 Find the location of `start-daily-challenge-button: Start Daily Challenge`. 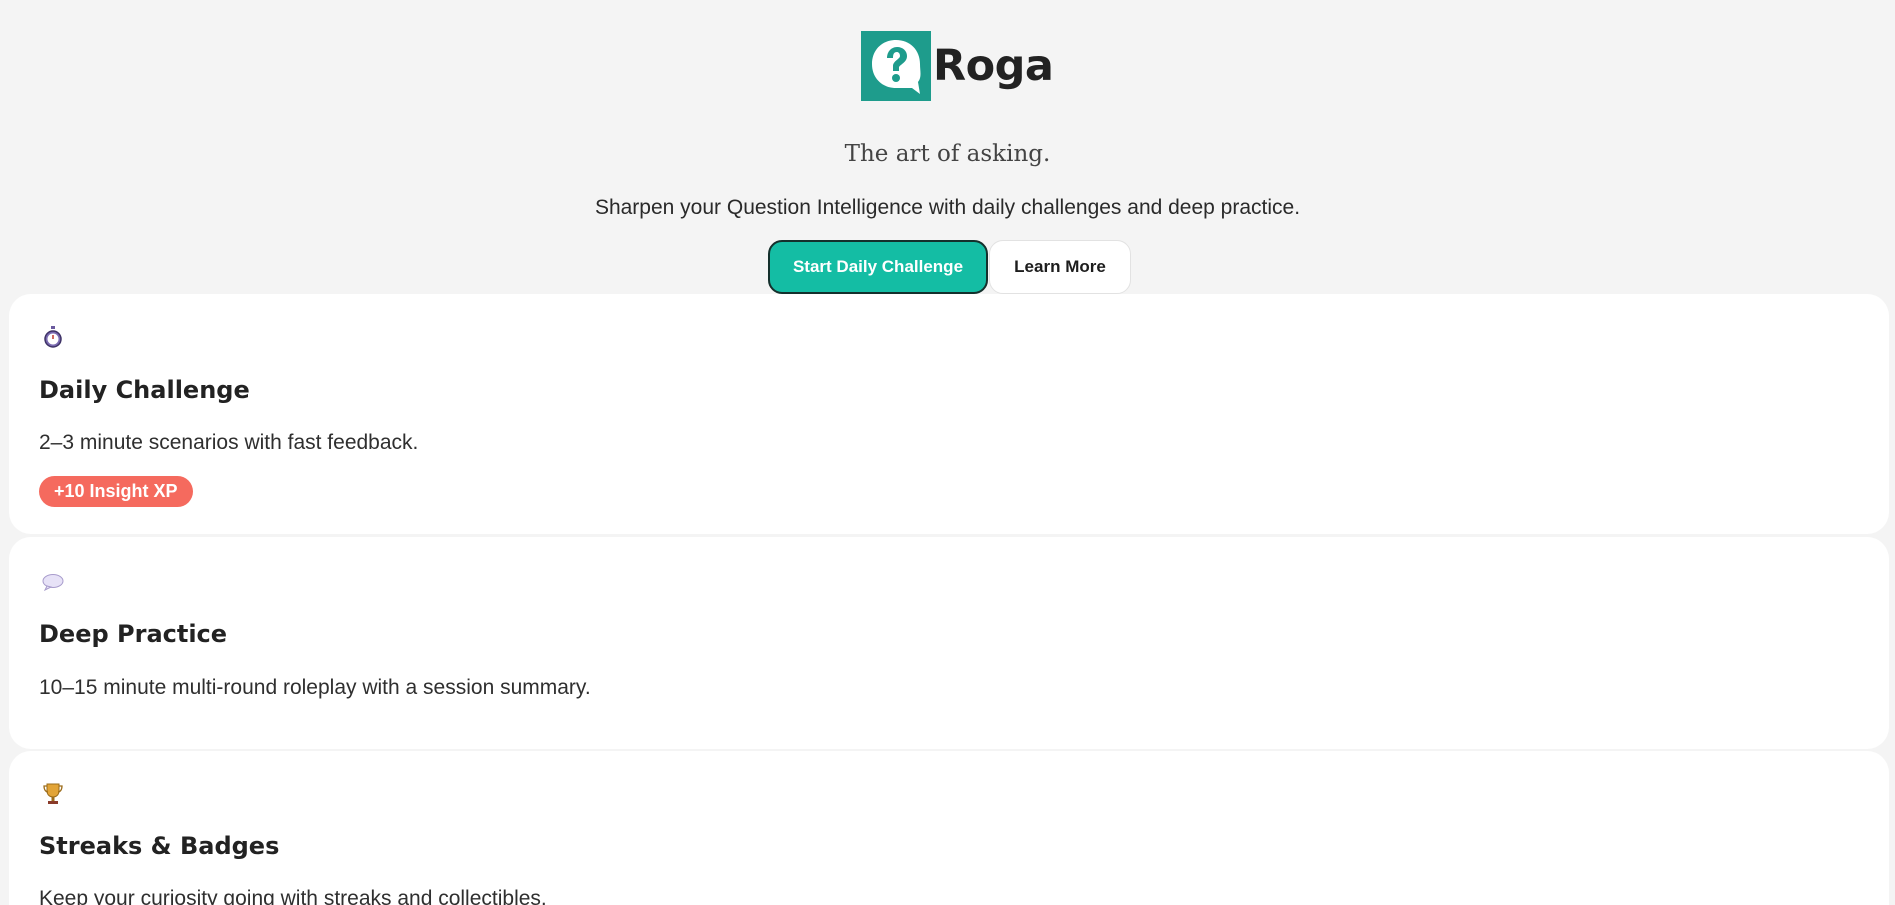

start-daily-challenge-button: Start Daily Challenge is located at coordinates (878, 267).